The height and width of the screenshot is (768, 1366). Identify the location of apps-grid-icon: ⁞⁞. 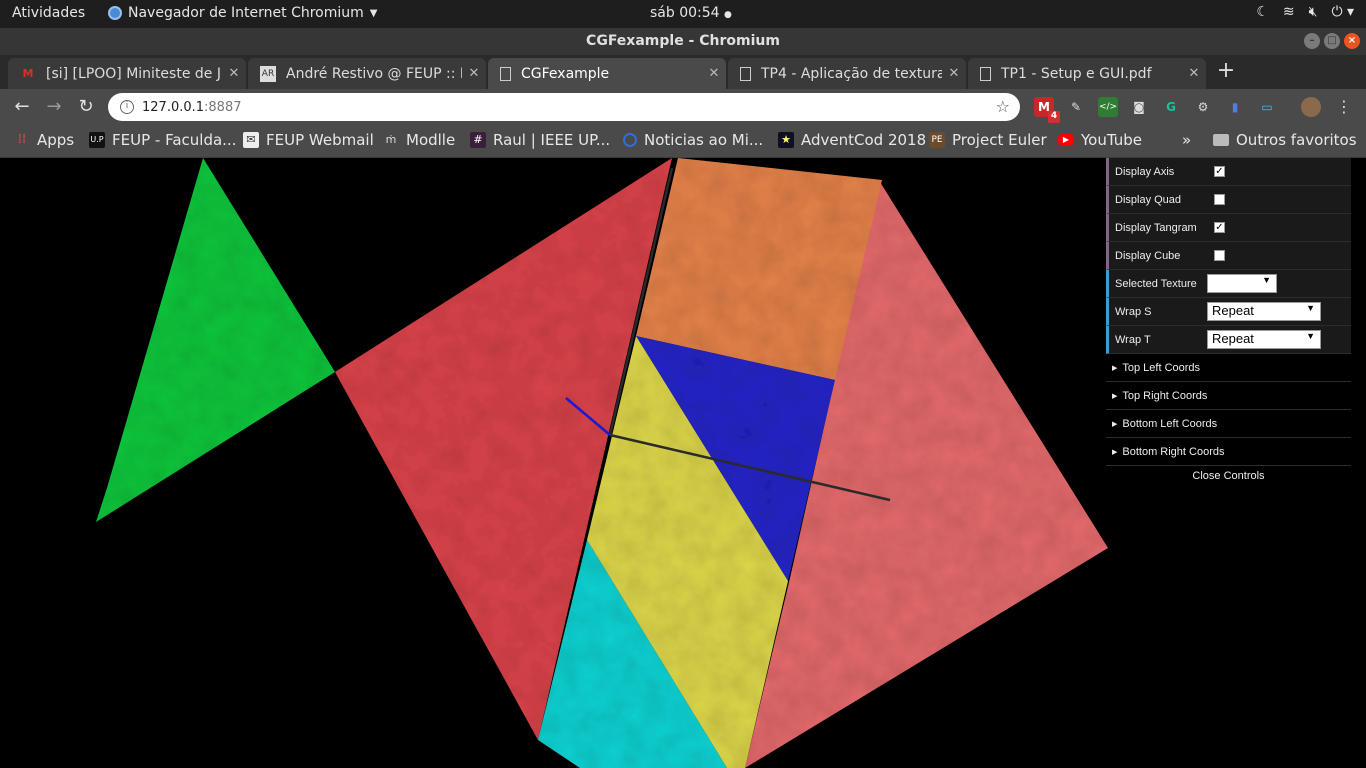
(22, 139).